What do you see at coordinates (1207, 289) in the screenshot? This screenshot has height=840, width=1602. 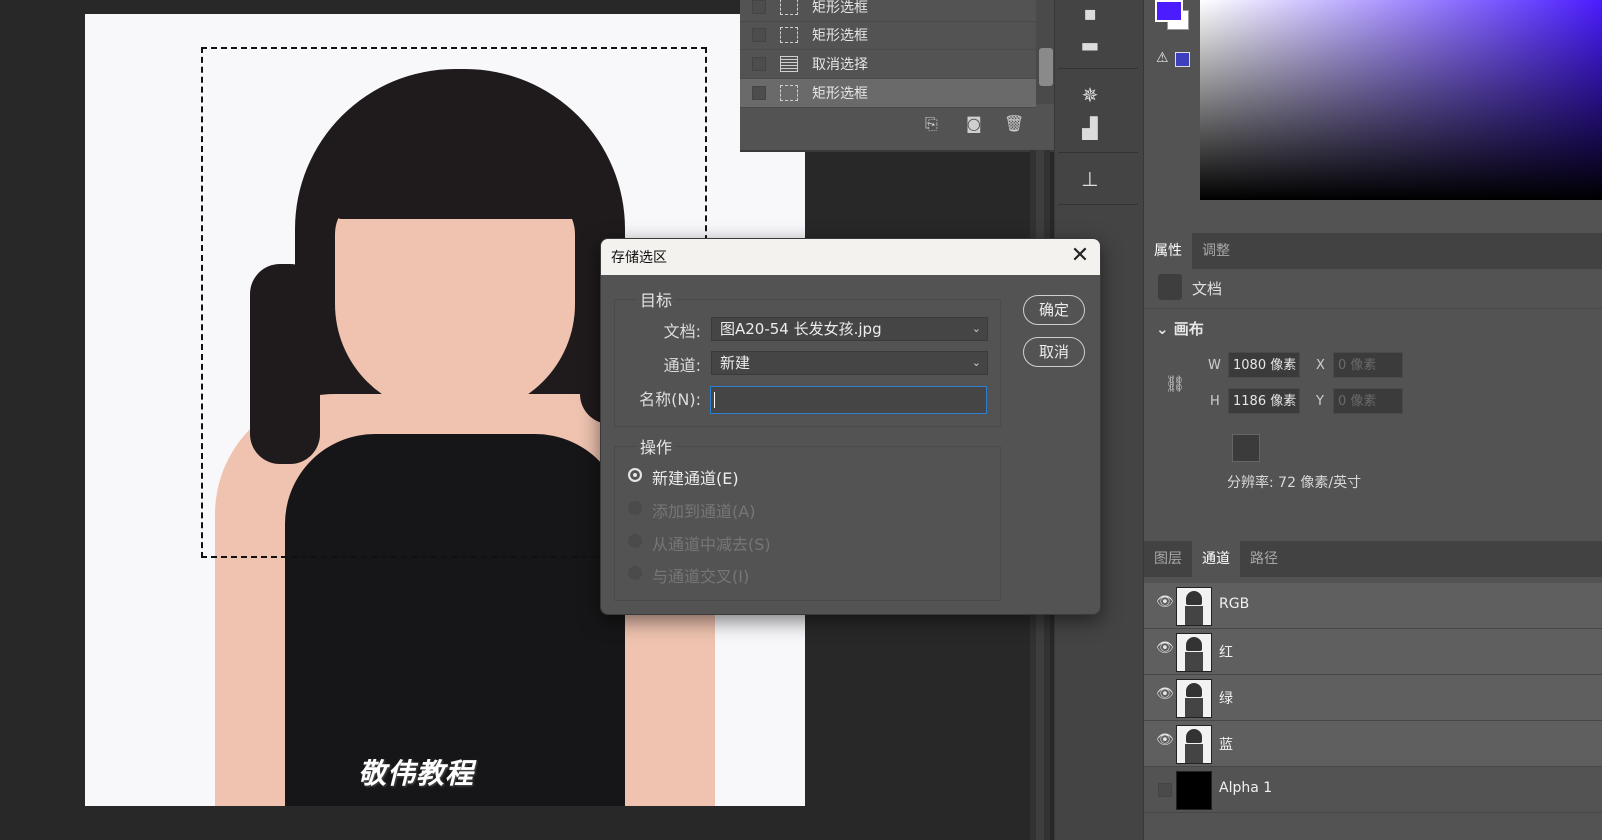 I see `properties-type-label: 文档` at bounding box center [1207, 289].